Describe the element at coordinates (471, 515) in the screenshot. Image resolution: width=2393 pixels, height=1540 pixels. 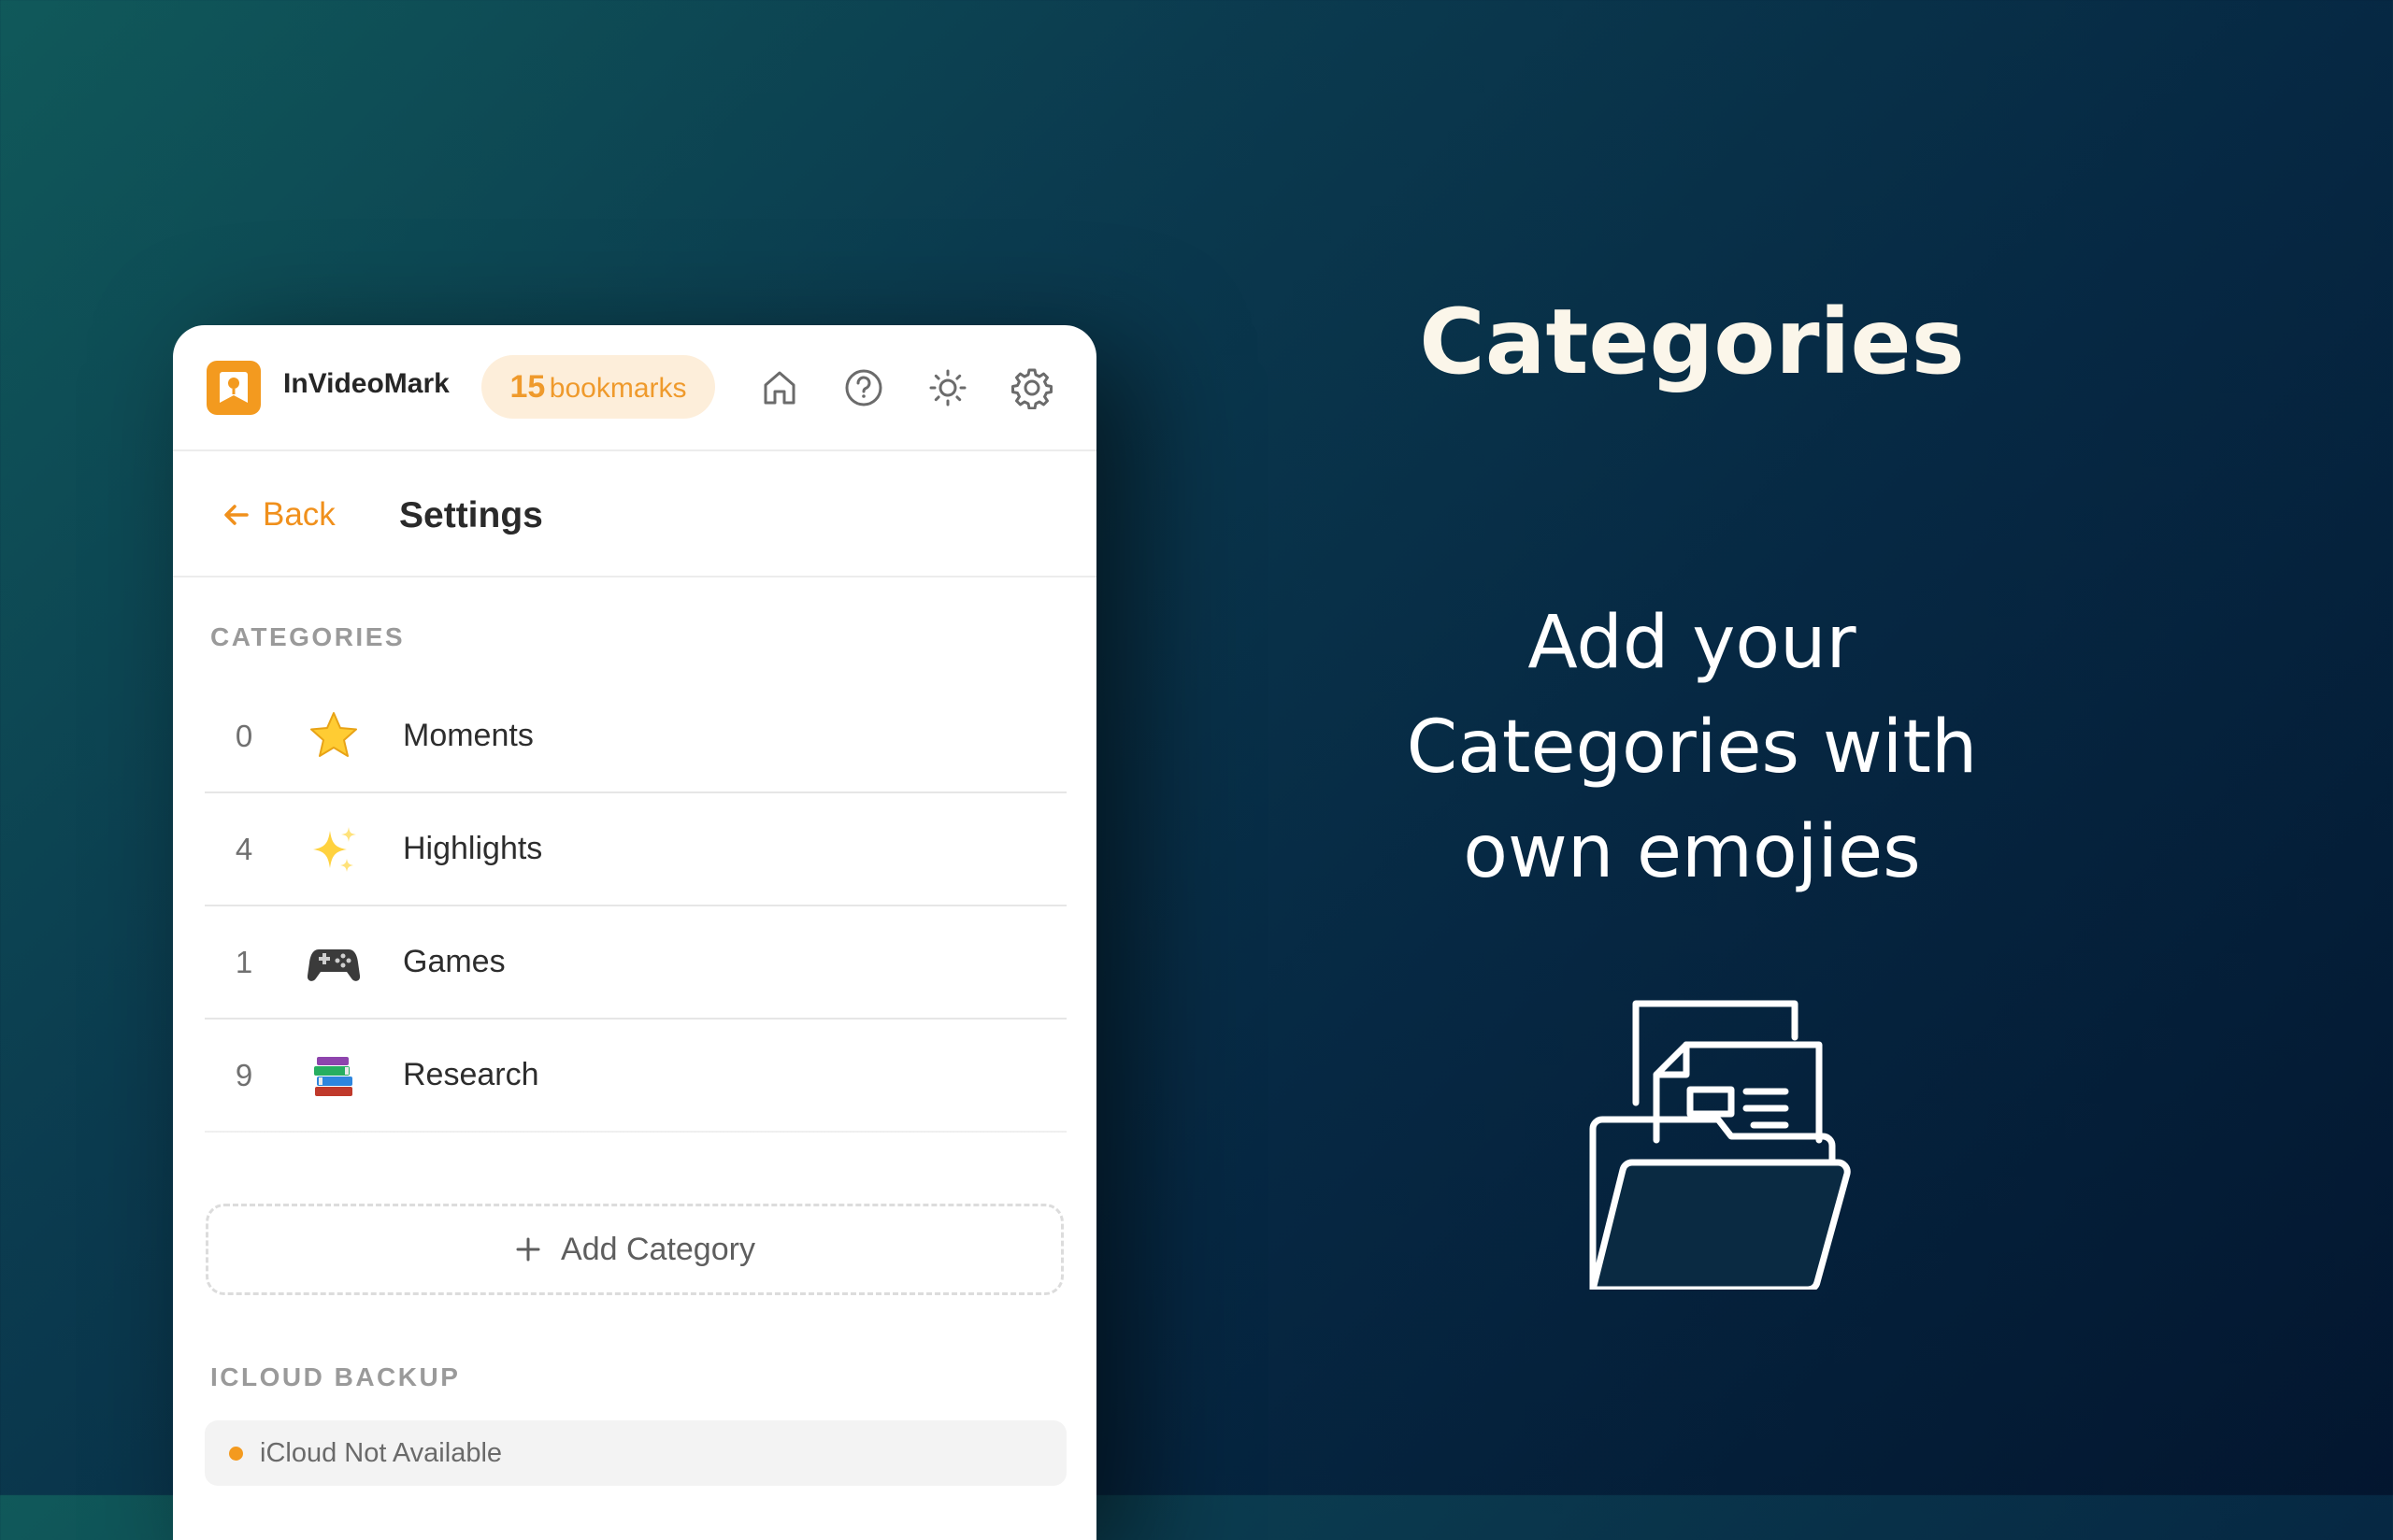
I see `page-title: Settings` at that location.